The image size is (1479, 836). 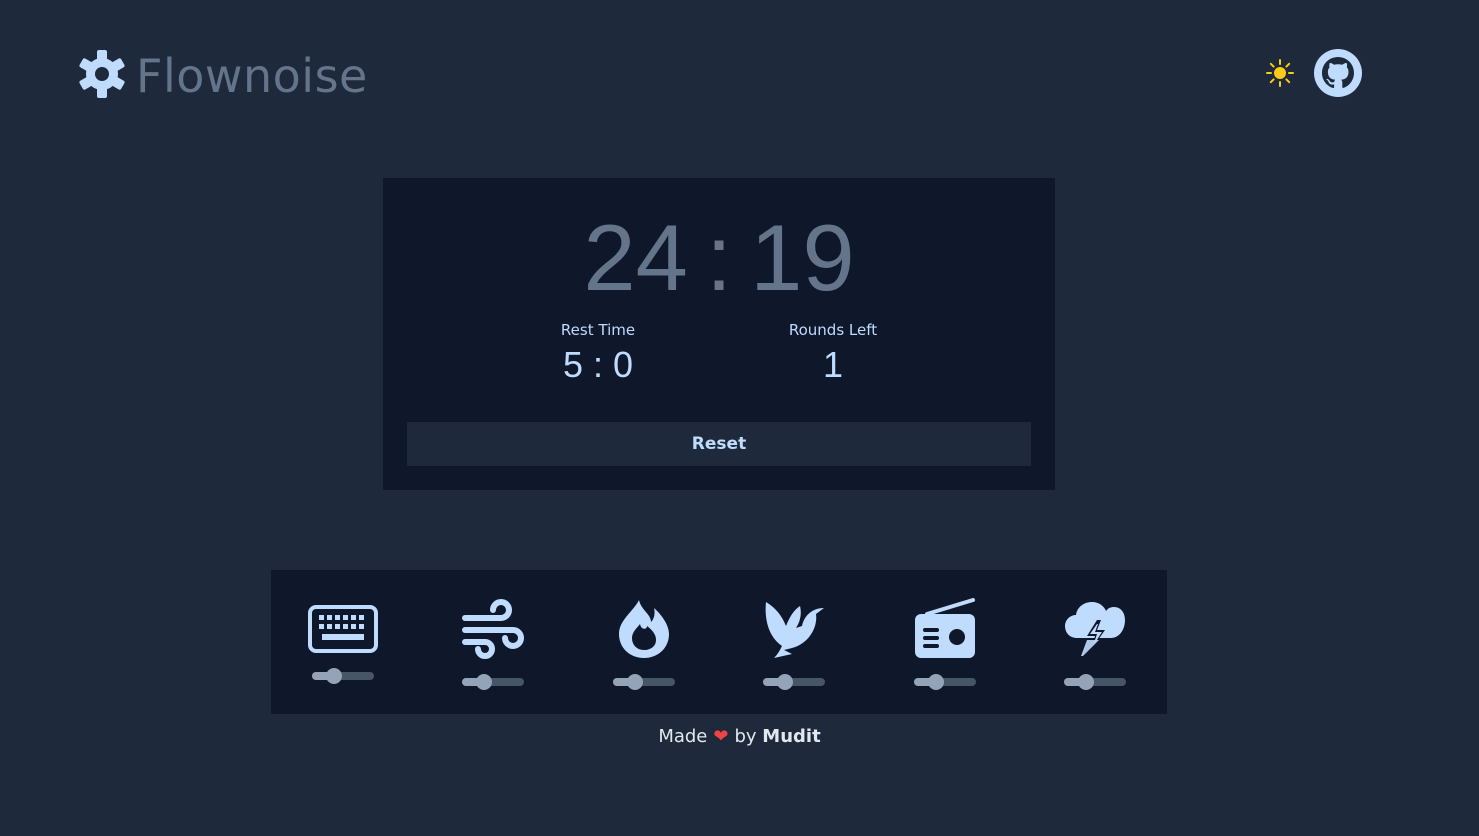 I want to click on timer-minutes: 24, so click(x=635, y=257).